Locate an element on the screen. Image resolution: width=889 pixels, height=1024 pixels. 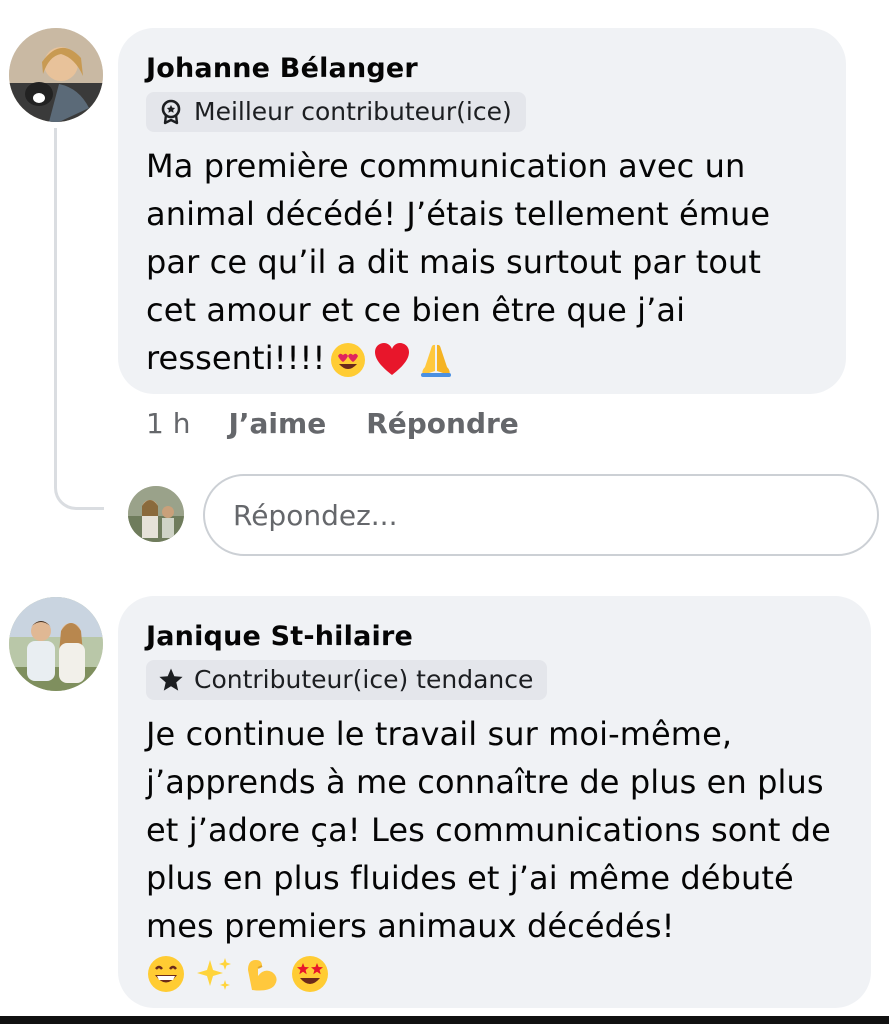
sparkles-emoji is located at coordinates (214, 974).